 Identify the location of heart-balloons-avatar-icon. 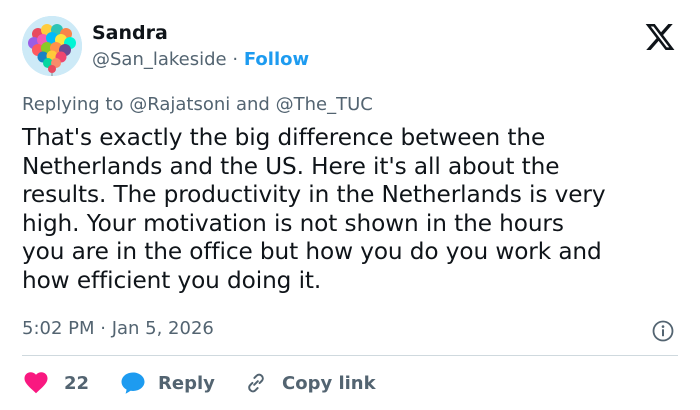
(52, 46).